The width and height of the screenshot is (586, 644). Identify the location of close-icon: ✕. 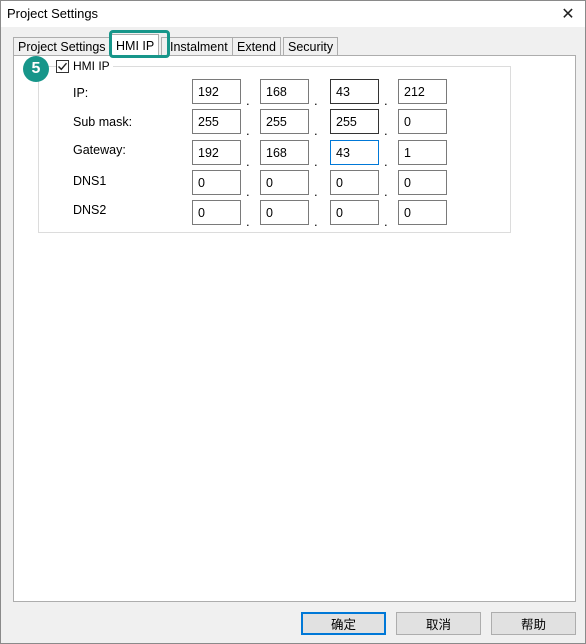
(568, 14).